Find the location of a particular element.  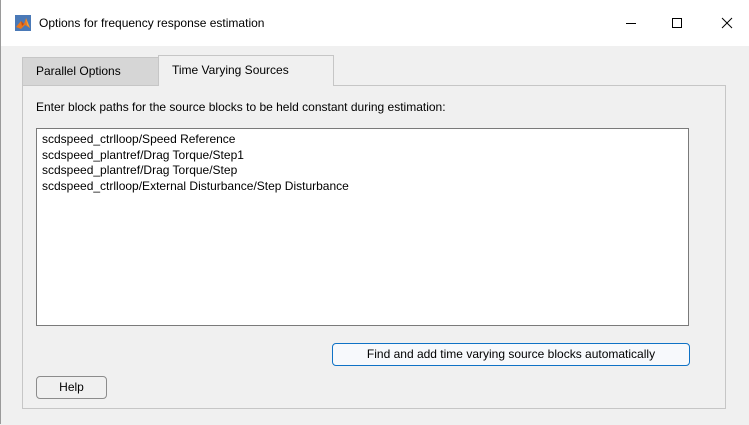

close-icon is located at coordinates (727, 23).